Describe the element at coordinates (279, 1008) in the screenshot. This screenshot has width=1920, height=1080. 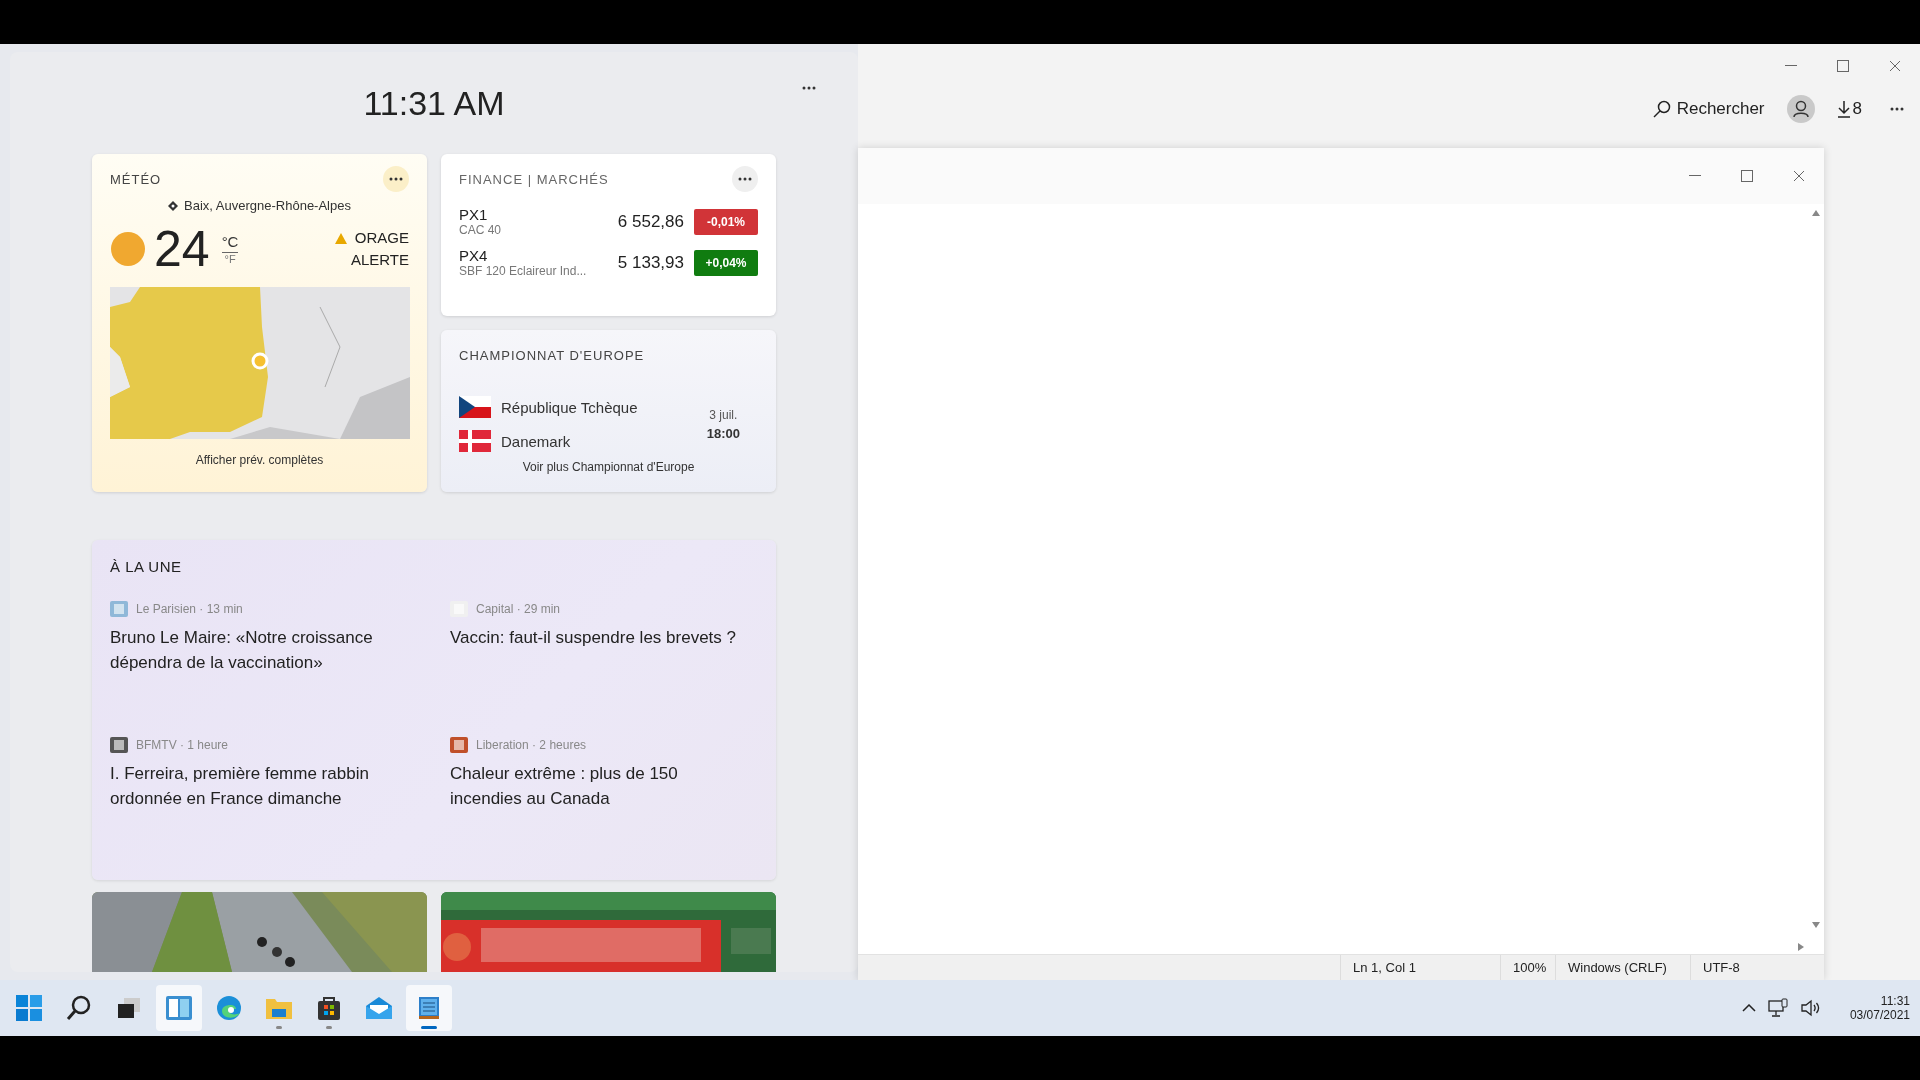
I see `folder-icon` at that location.